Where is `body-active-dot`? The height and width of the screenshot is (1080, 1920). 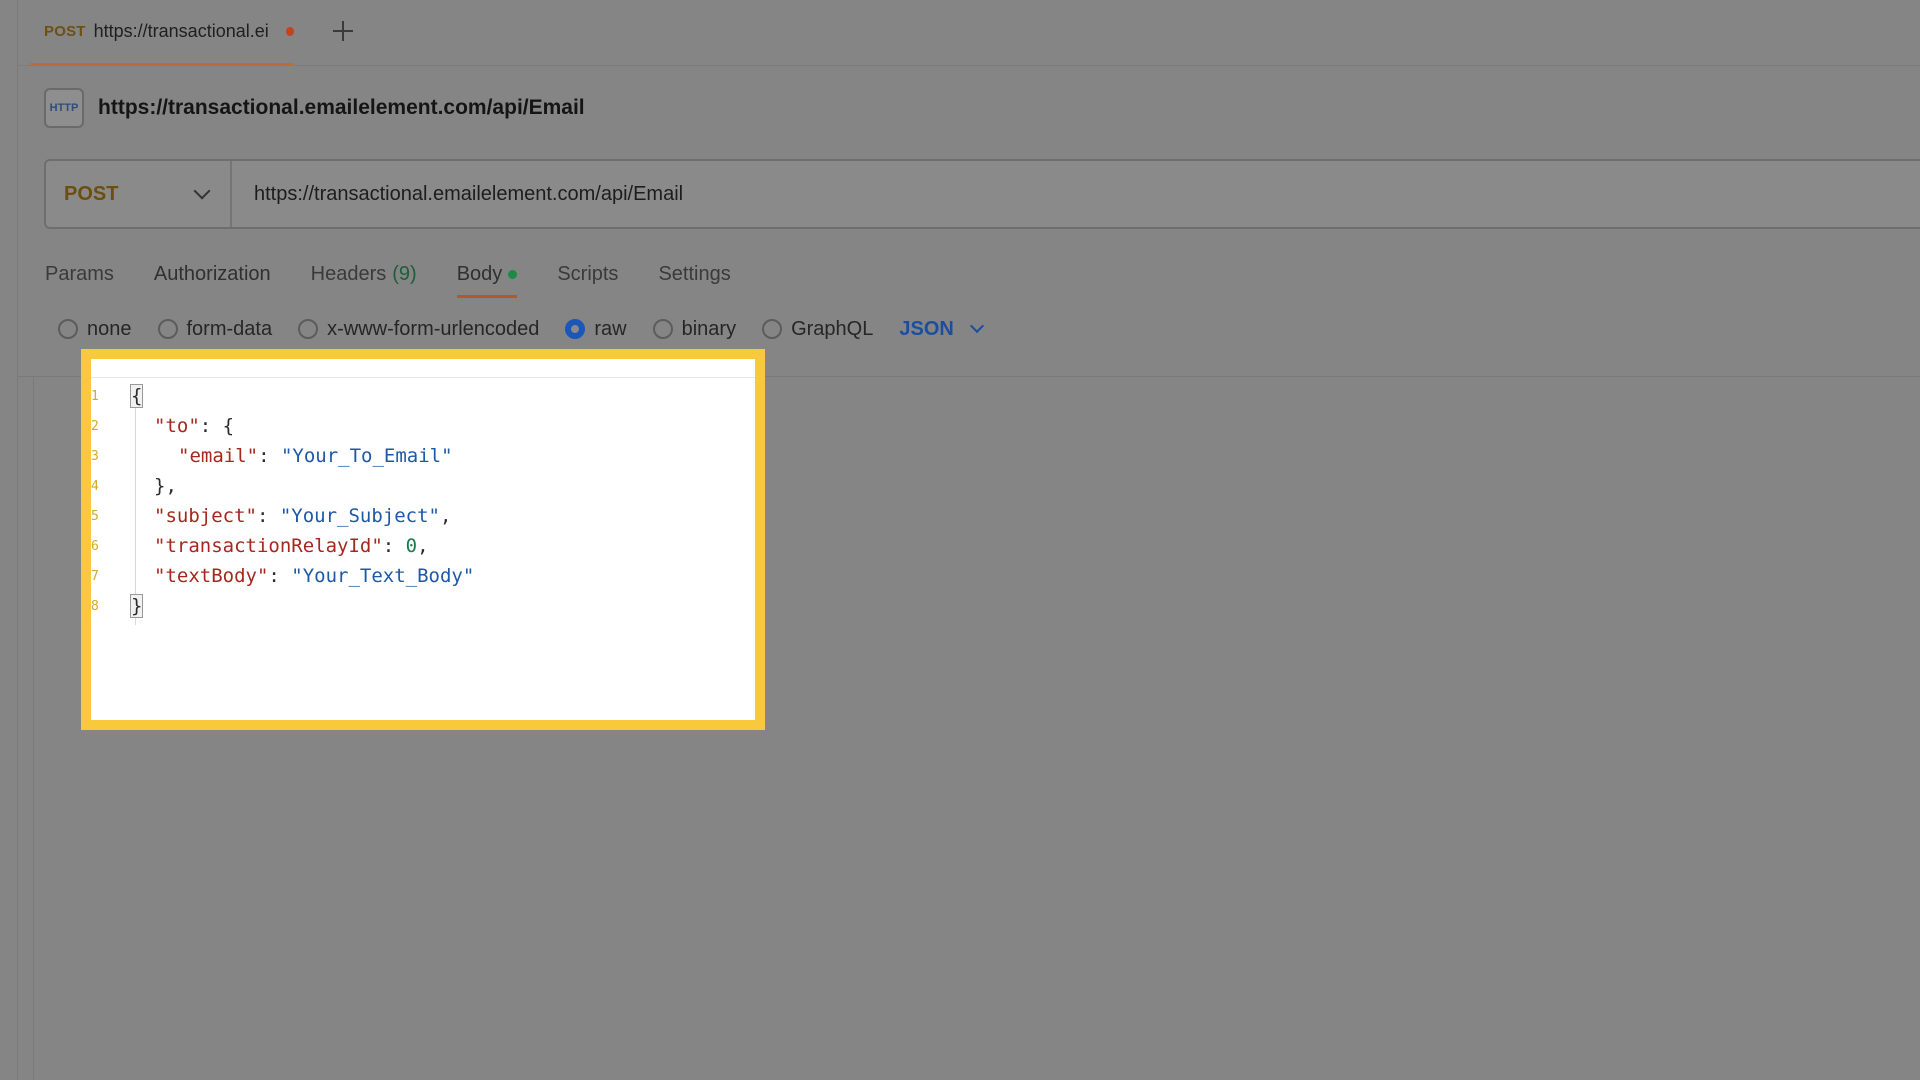 body-active-dot is located at coordinates (513, 274).